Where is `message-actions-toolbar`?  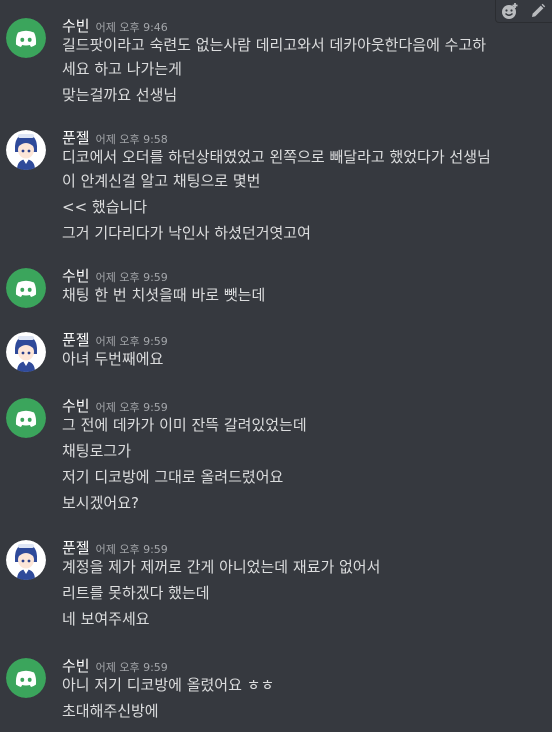
message-actions-toolbar is located at coordinates (523, 11).